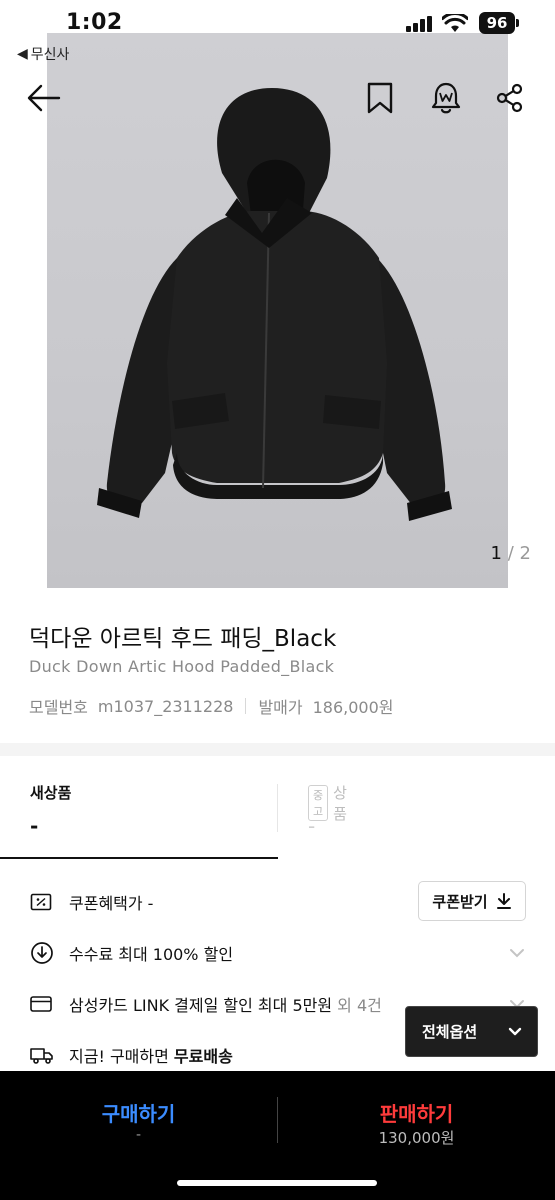  Describe the element at coordinates (41, 1056) in the screenshot. I see `delivery-truck-icon` at that location.